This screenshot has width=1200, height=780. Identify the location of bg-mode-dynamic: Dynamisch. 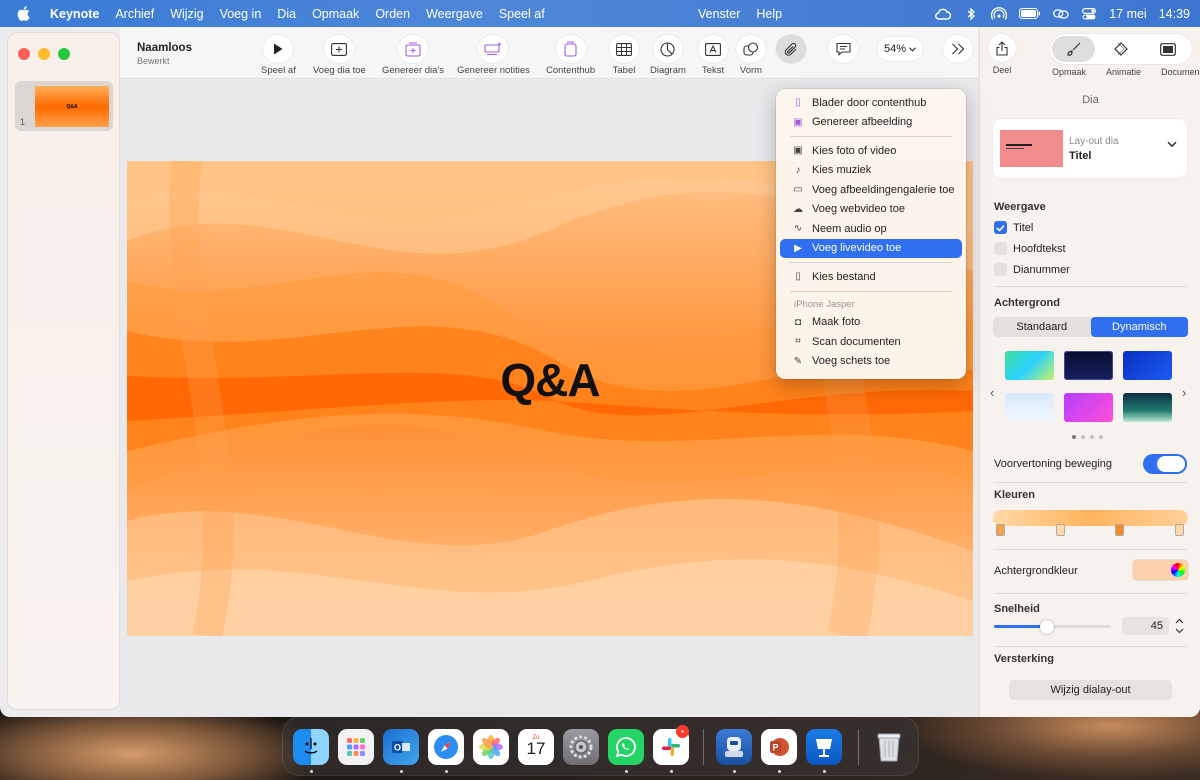
(1139, 327).